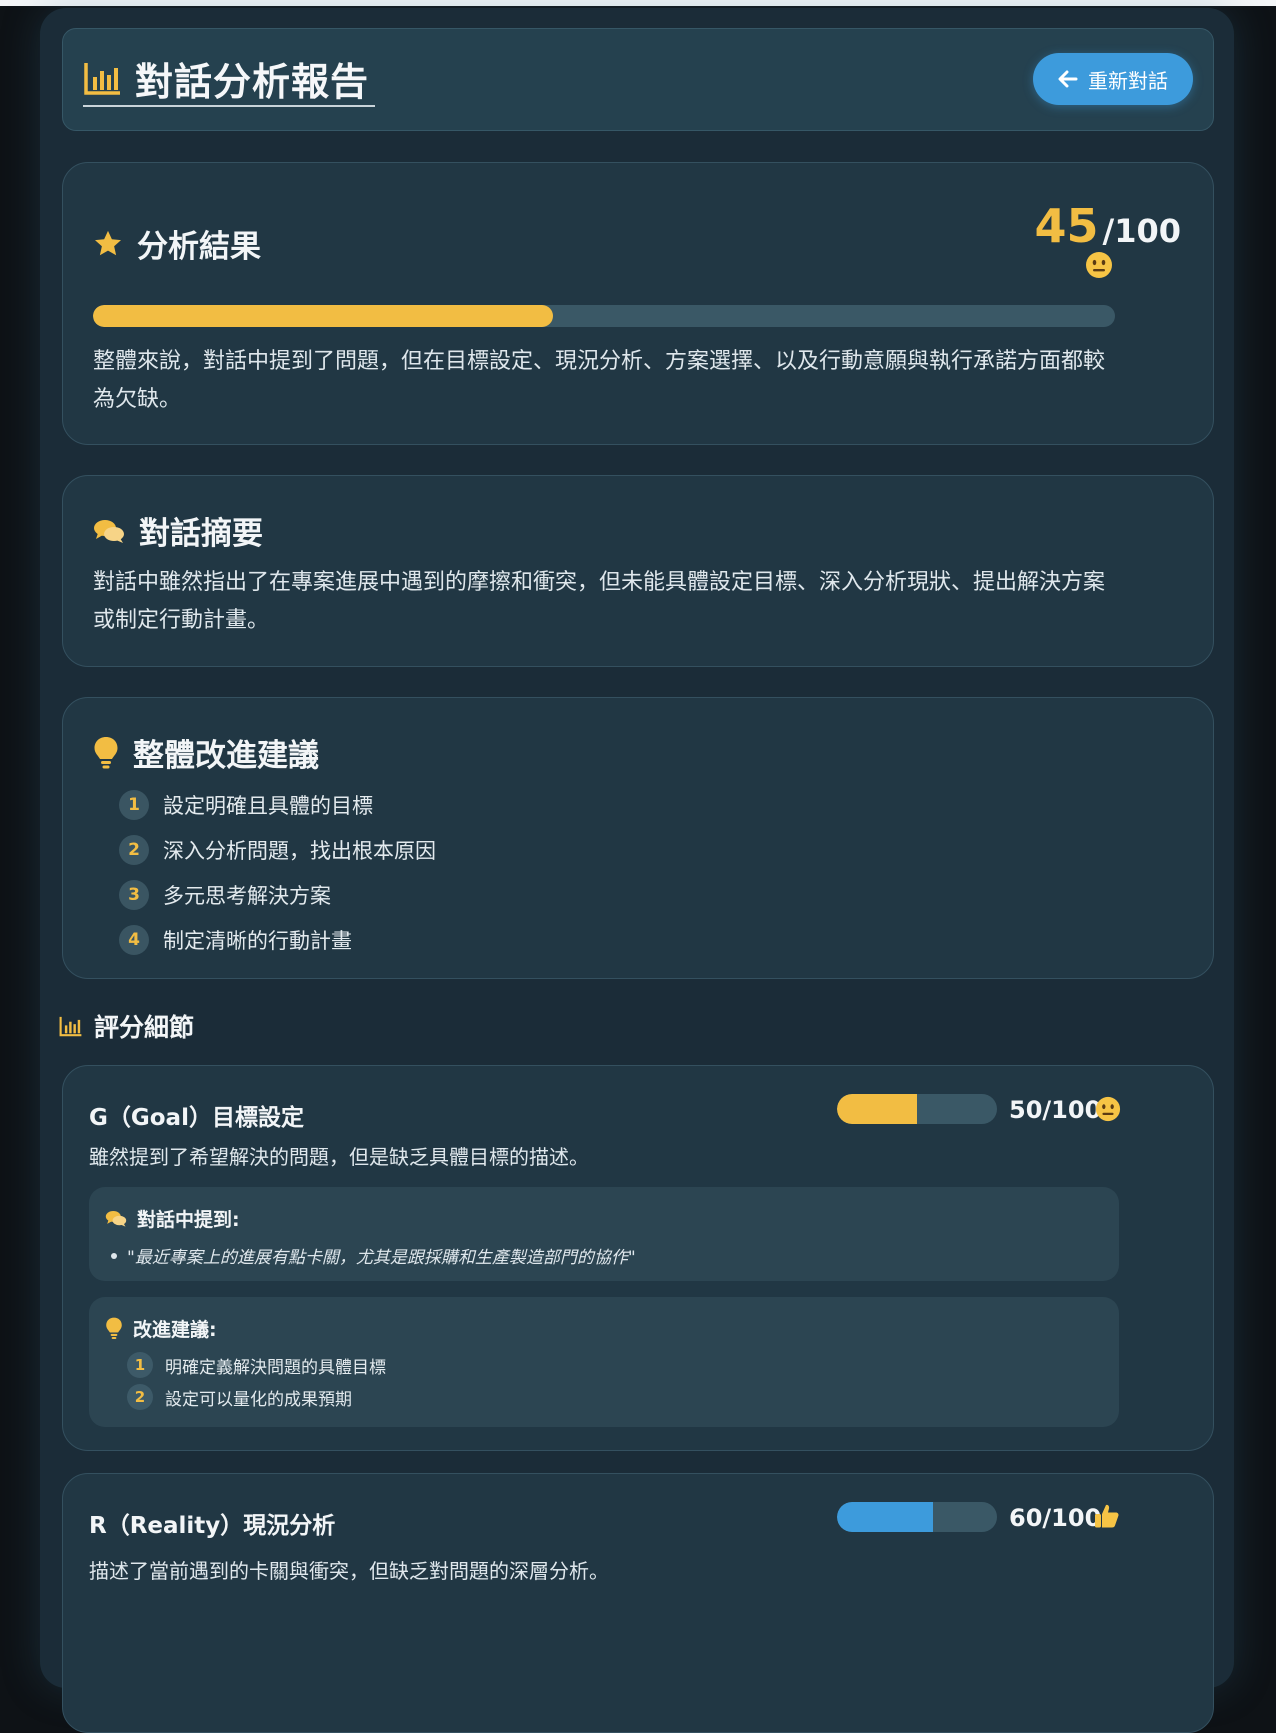  What do you see at coordinates (638, 3) in the screenshot?
I see `browser-top-edge` at bounding box center [638, 3].